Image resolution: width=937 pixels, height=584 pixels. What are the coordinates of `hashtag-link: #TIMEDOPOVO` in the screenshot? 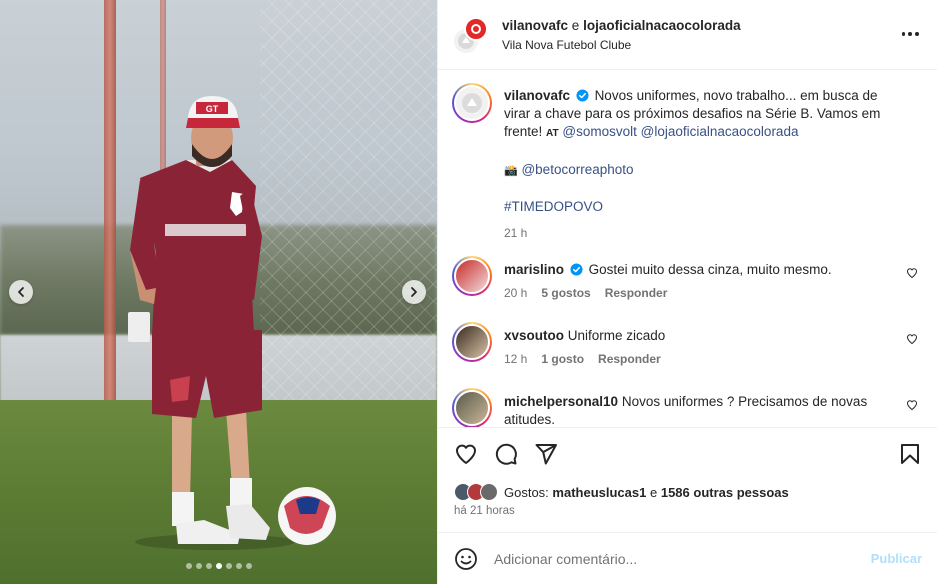 It's located at (553, 206).